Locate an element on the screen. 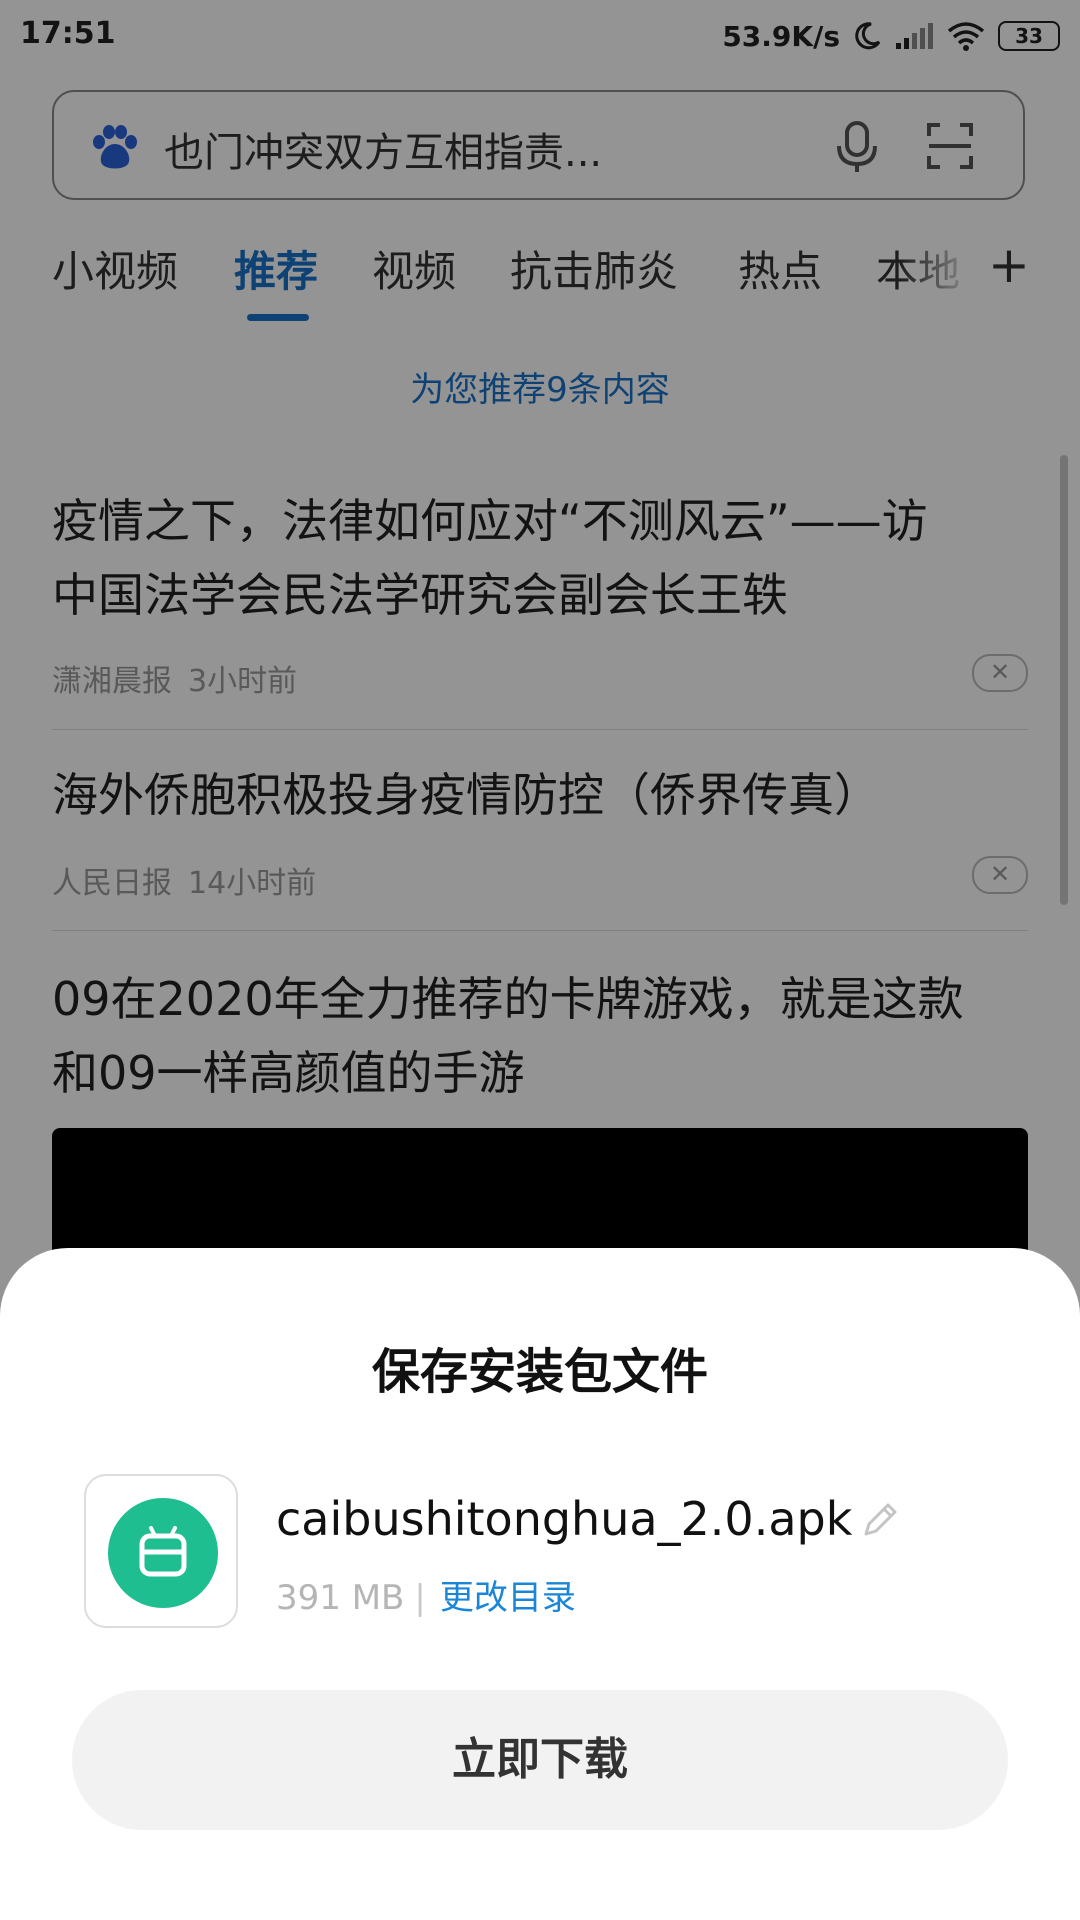 The height and width of the screenshot is (1920, 1080). android-robot-icon is located at coordinates (163, 1551).